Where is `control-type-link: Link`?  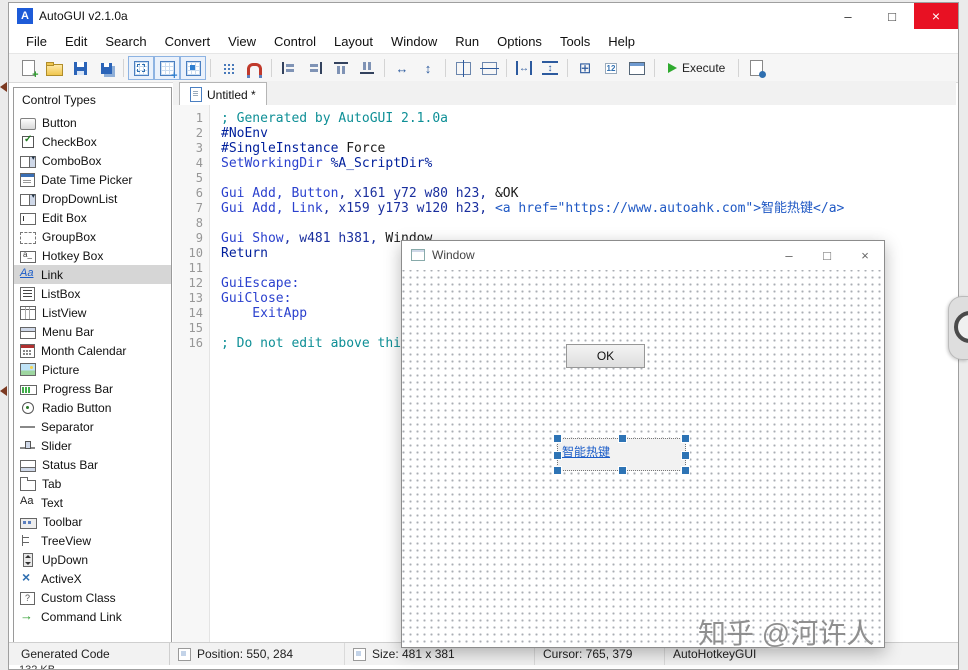
control-type-link: Link is located at coordinates (92, 274).